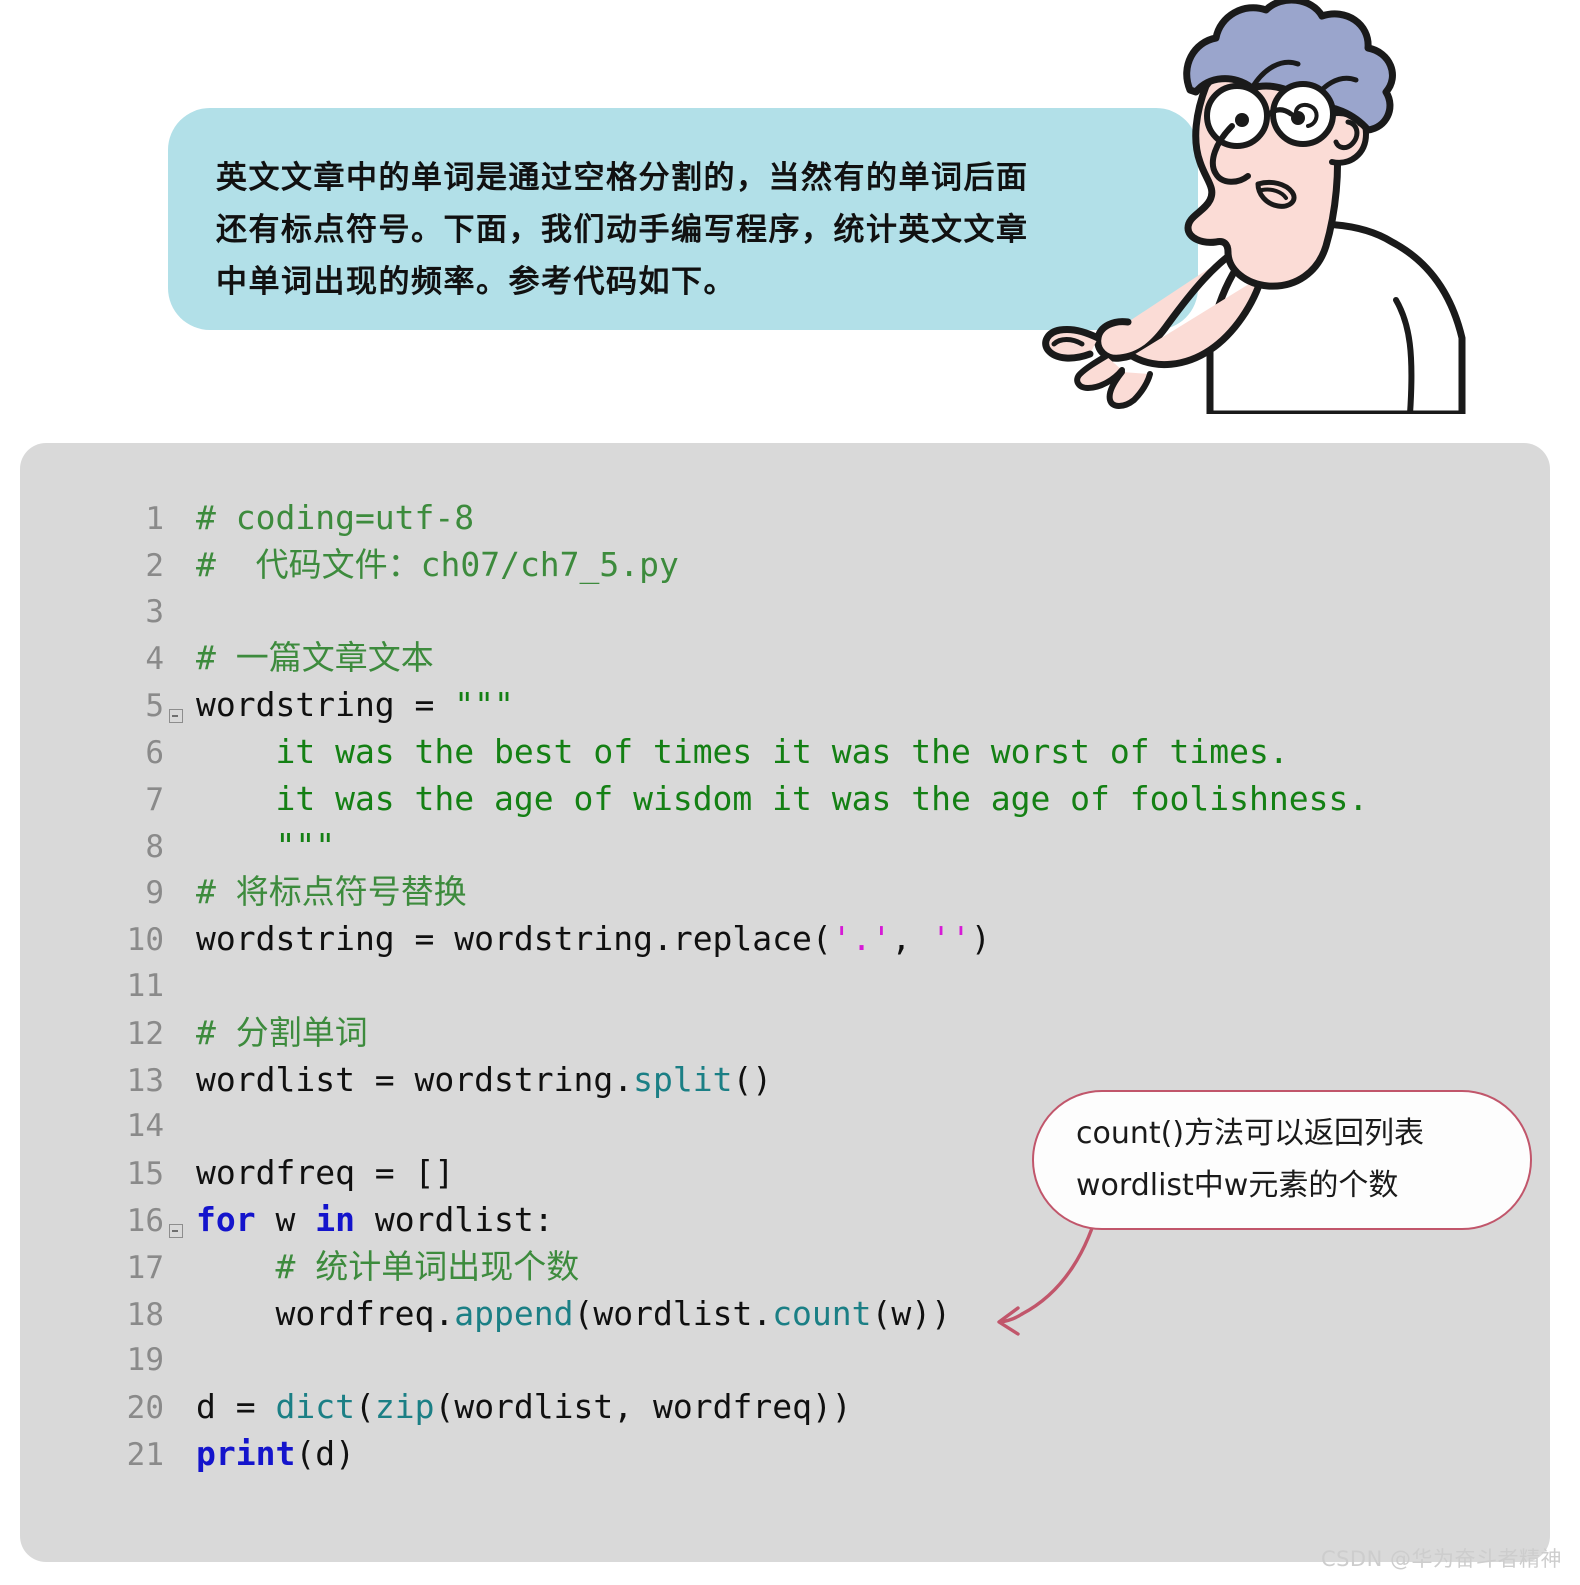 The image size is (1580, 1585). What do you see at coordinates (145, 1174) in the screenshot?
I see `line-number: 15` at bounding box center [145, 1174].